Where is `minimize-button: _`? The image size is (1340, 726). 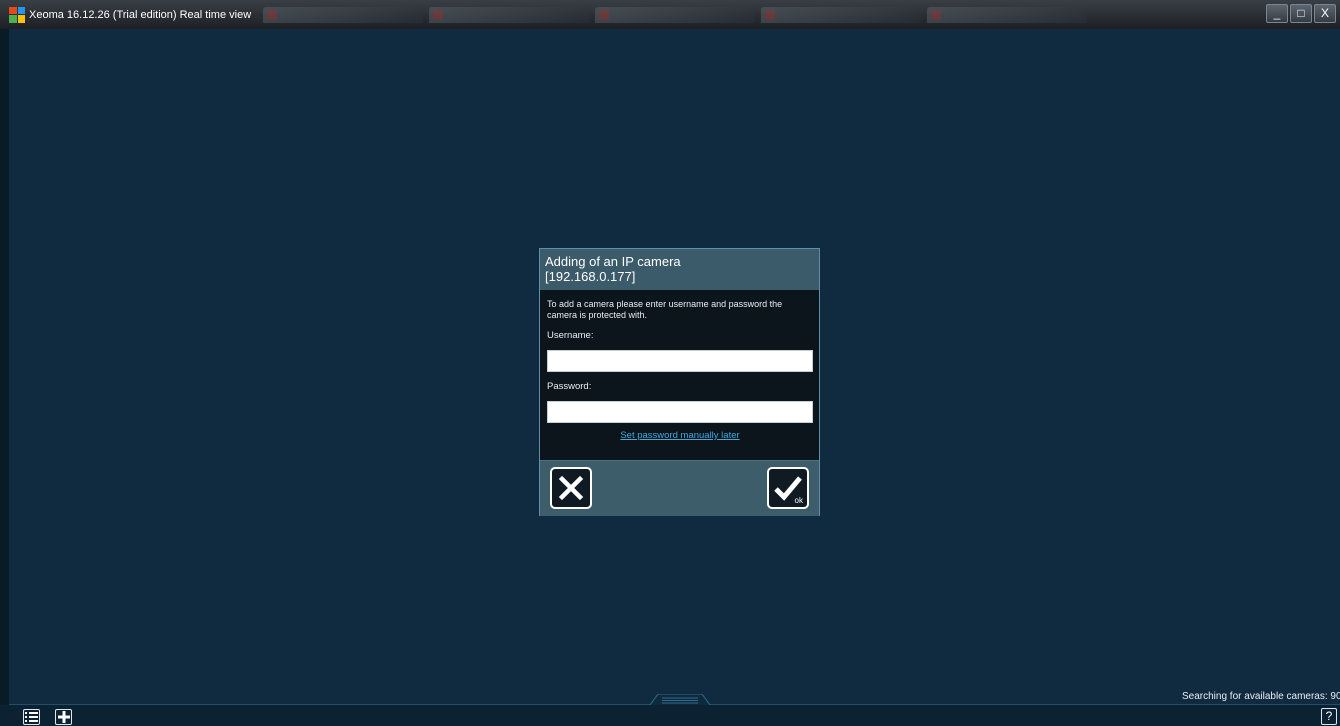
minimize-button: _ is located at coordinates (1277, 13).